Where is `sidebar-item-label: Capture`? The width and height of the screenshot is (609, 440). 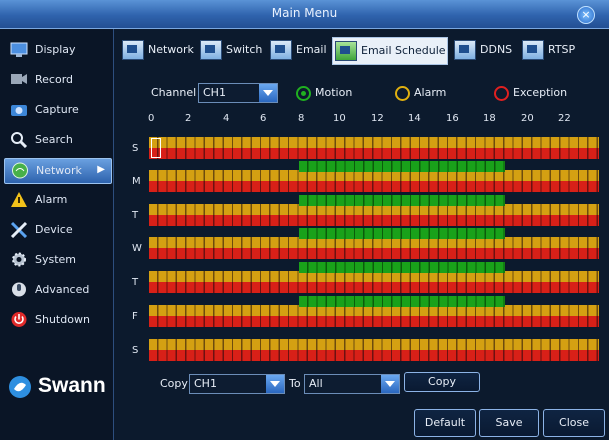
sidebar-item-label: Capture is located at coordinates (57, 109).